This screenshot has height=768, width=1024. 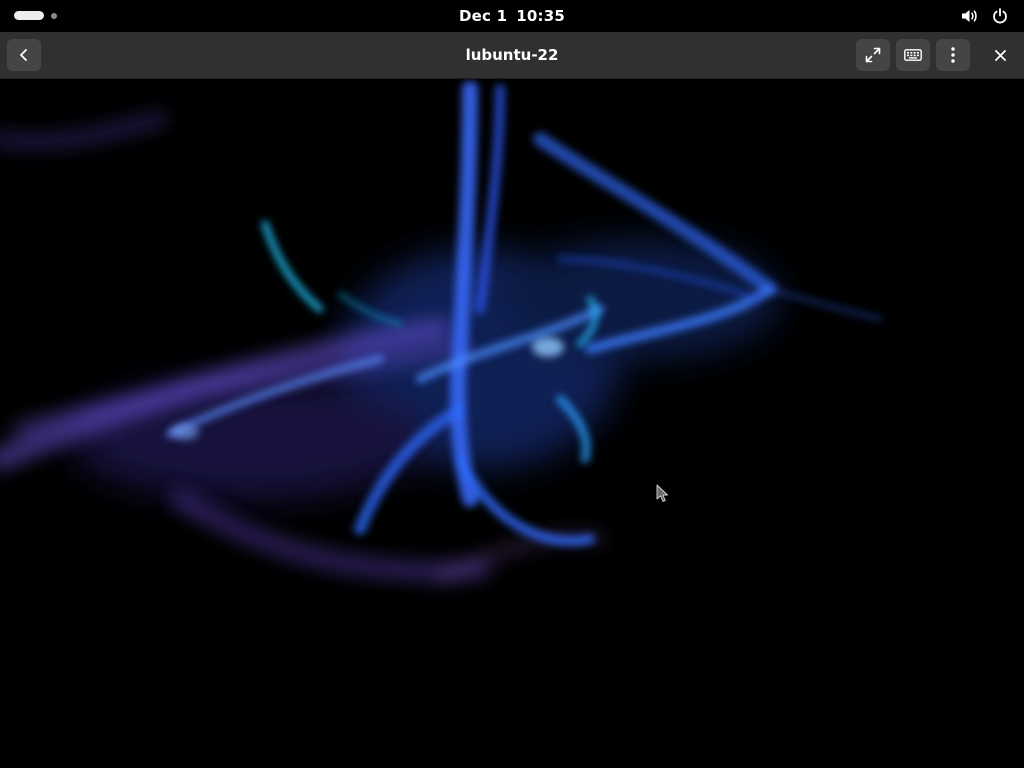 I want to click on power-icon, so click(x=1000, y=16).